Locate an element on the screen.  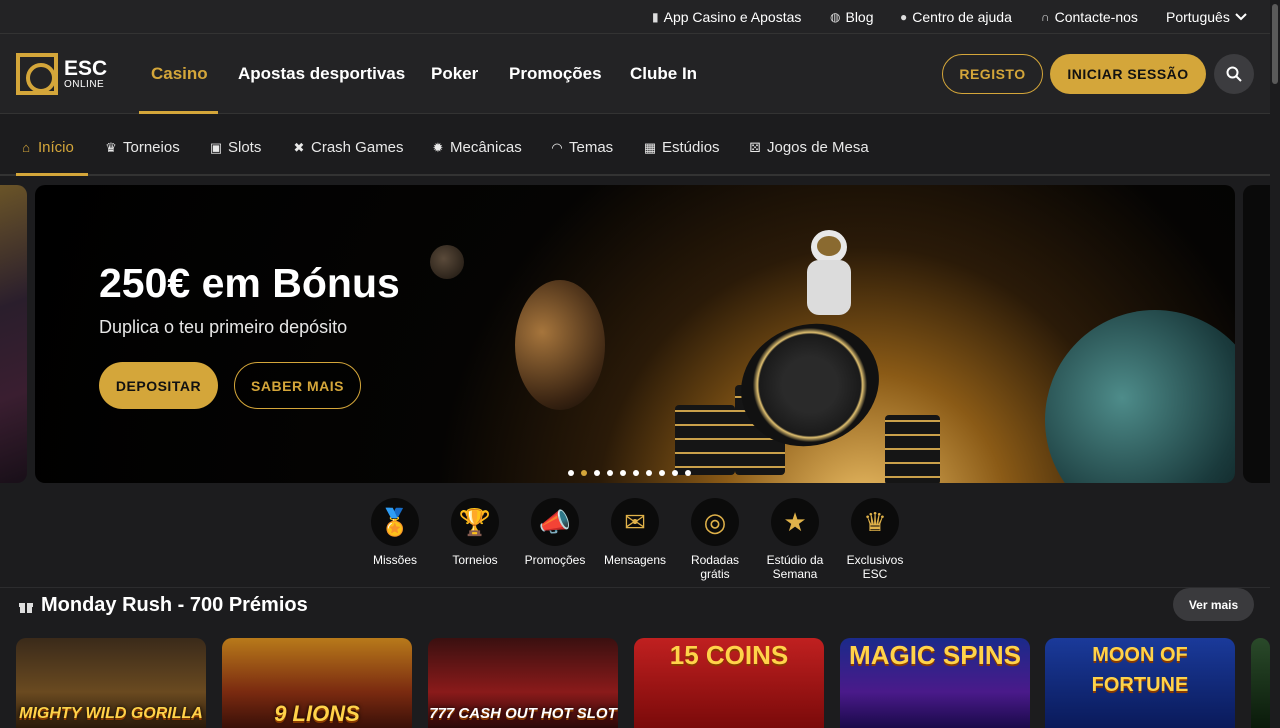
banner-title: 250€ em Bónus is located at coordinates (249, 283).